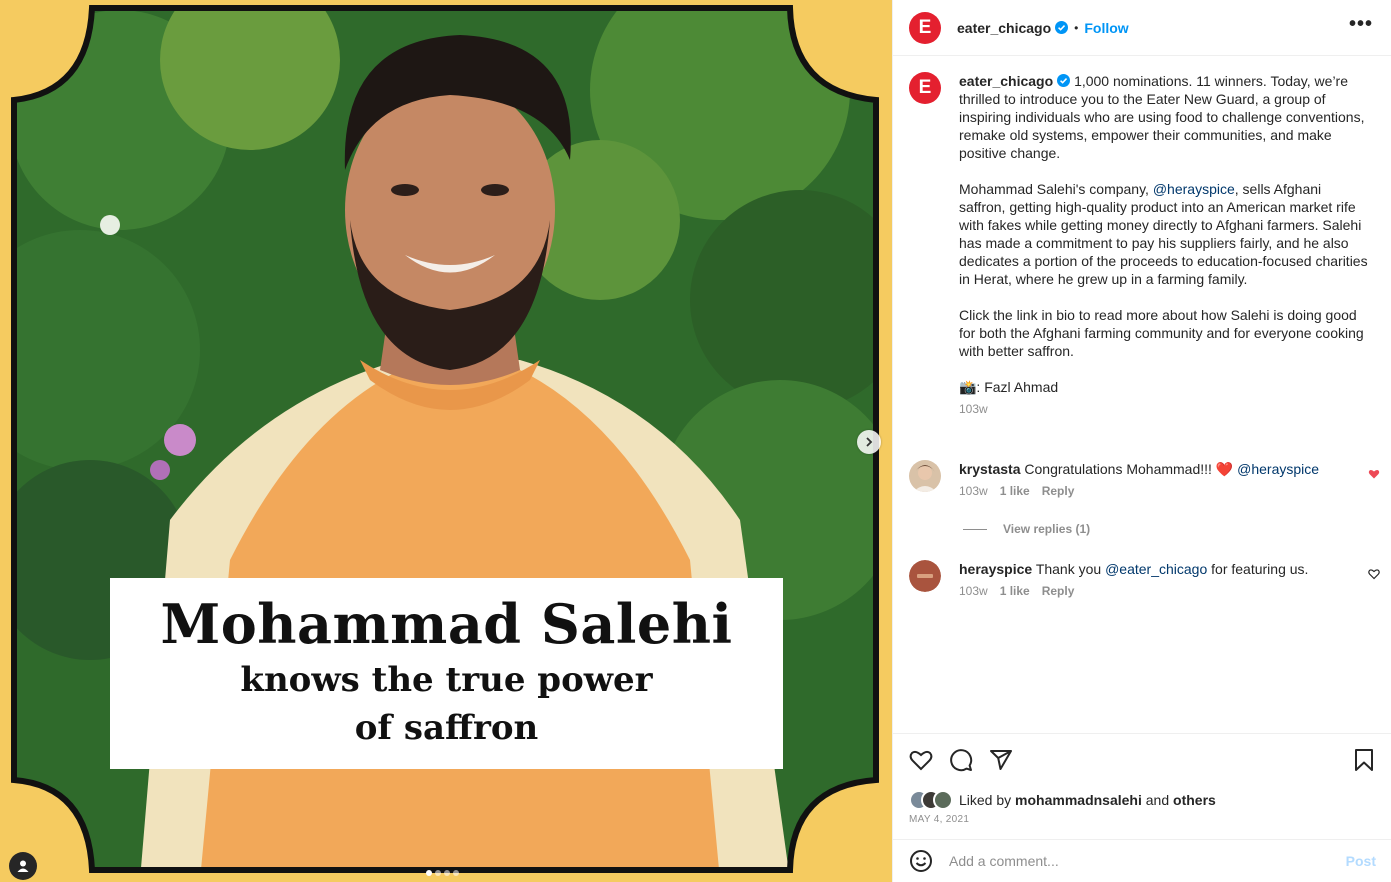 This screenshot has height=882, width=1391. What do you see at coordinates (939, 819) in the screenshot?
I see `post-date: MAY 4, 2021` at bounding box center [939, 819].